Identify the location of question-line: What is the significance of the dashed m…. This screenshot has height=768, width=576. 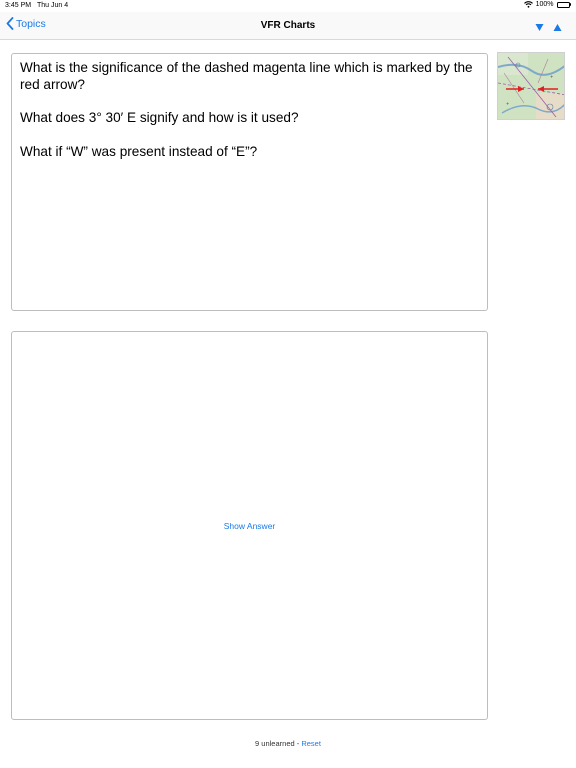
(246, 76).